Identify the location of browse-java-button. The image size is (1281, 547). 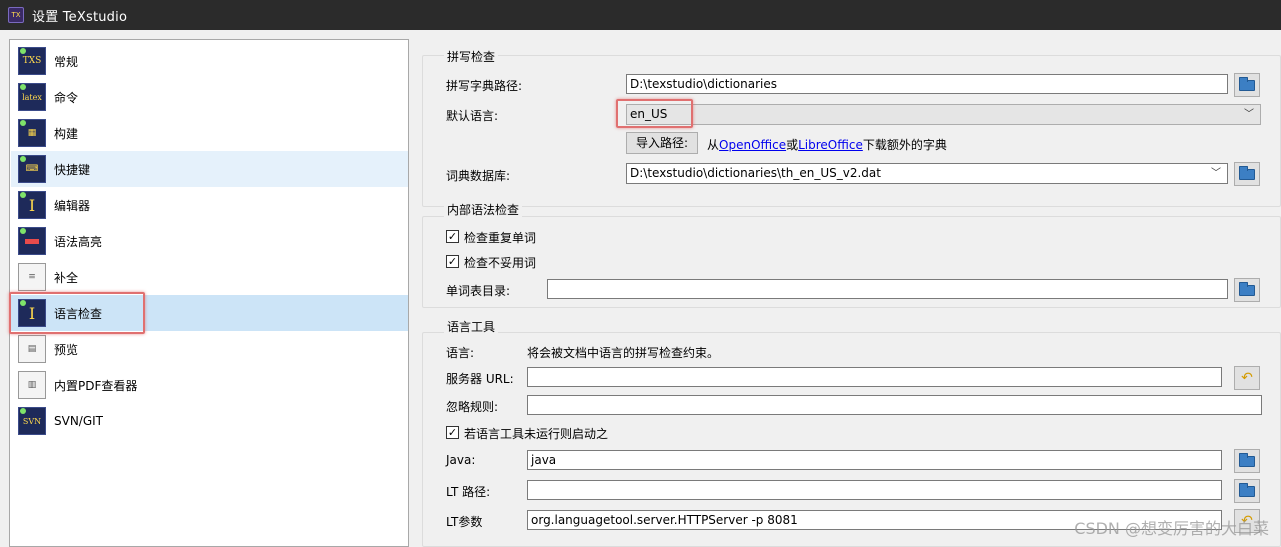
(1247, 461).